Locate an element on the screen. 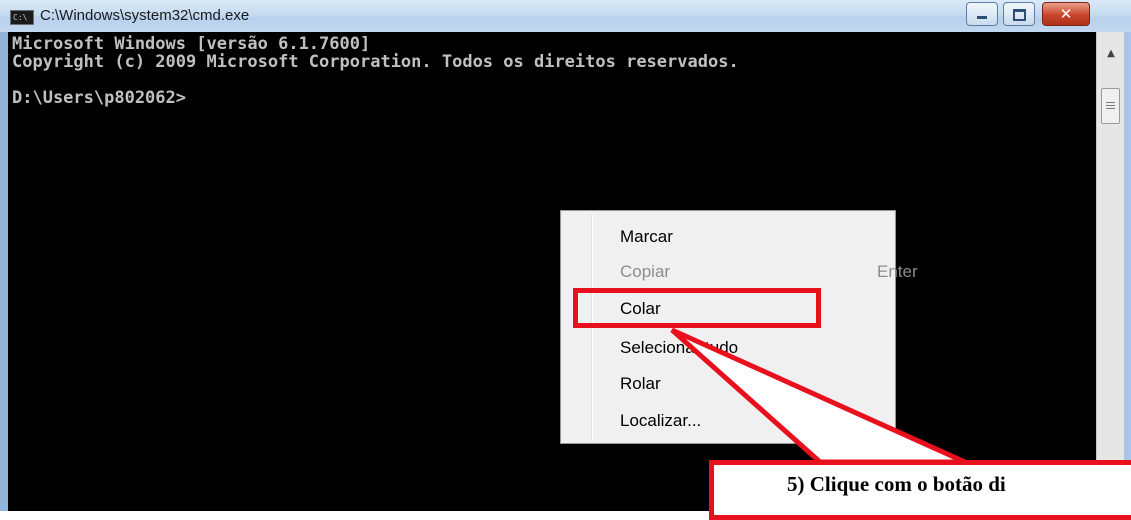  annotation-callout-box: 5) Clique com o botão di is located at coordinates (920, 490).